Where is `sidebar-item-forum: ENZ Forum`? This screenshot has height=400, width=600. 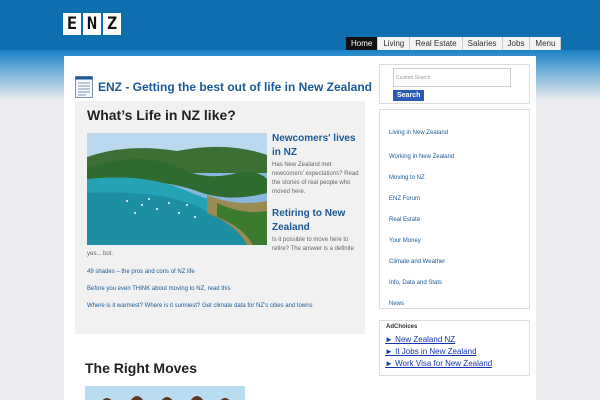
sidebar-item-forum: ENZ Forum is located at coordinates (404, 199).